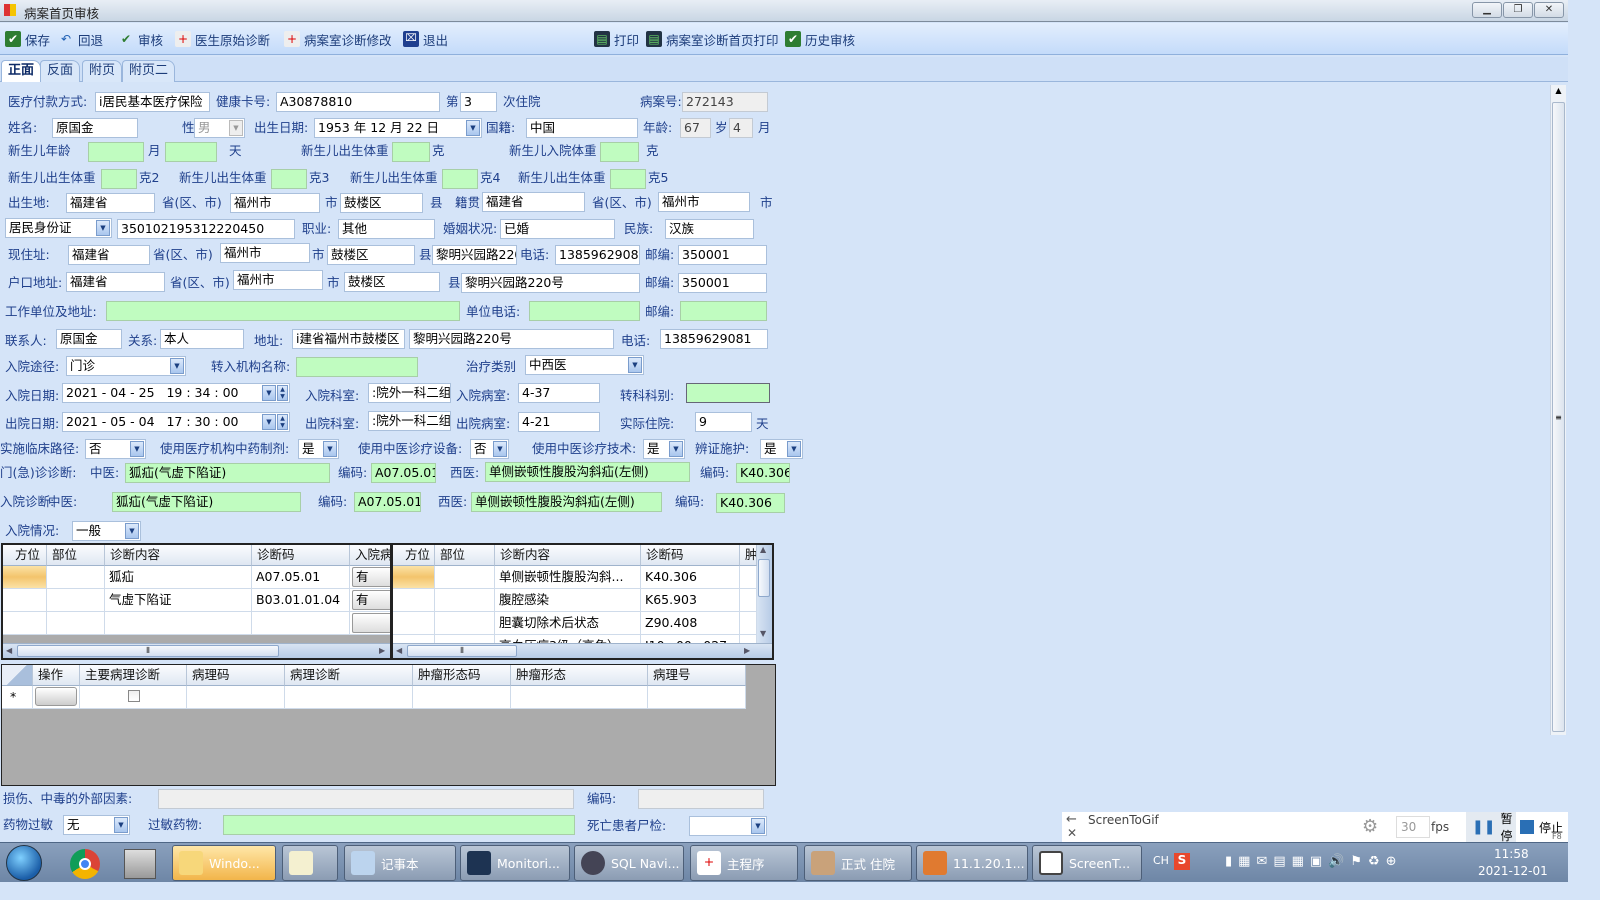 This screenshot has height=900, width=1600. Describe the element at coordinates (1182, 861) in the screenshot. I see `sogou-icon: S` at that location.